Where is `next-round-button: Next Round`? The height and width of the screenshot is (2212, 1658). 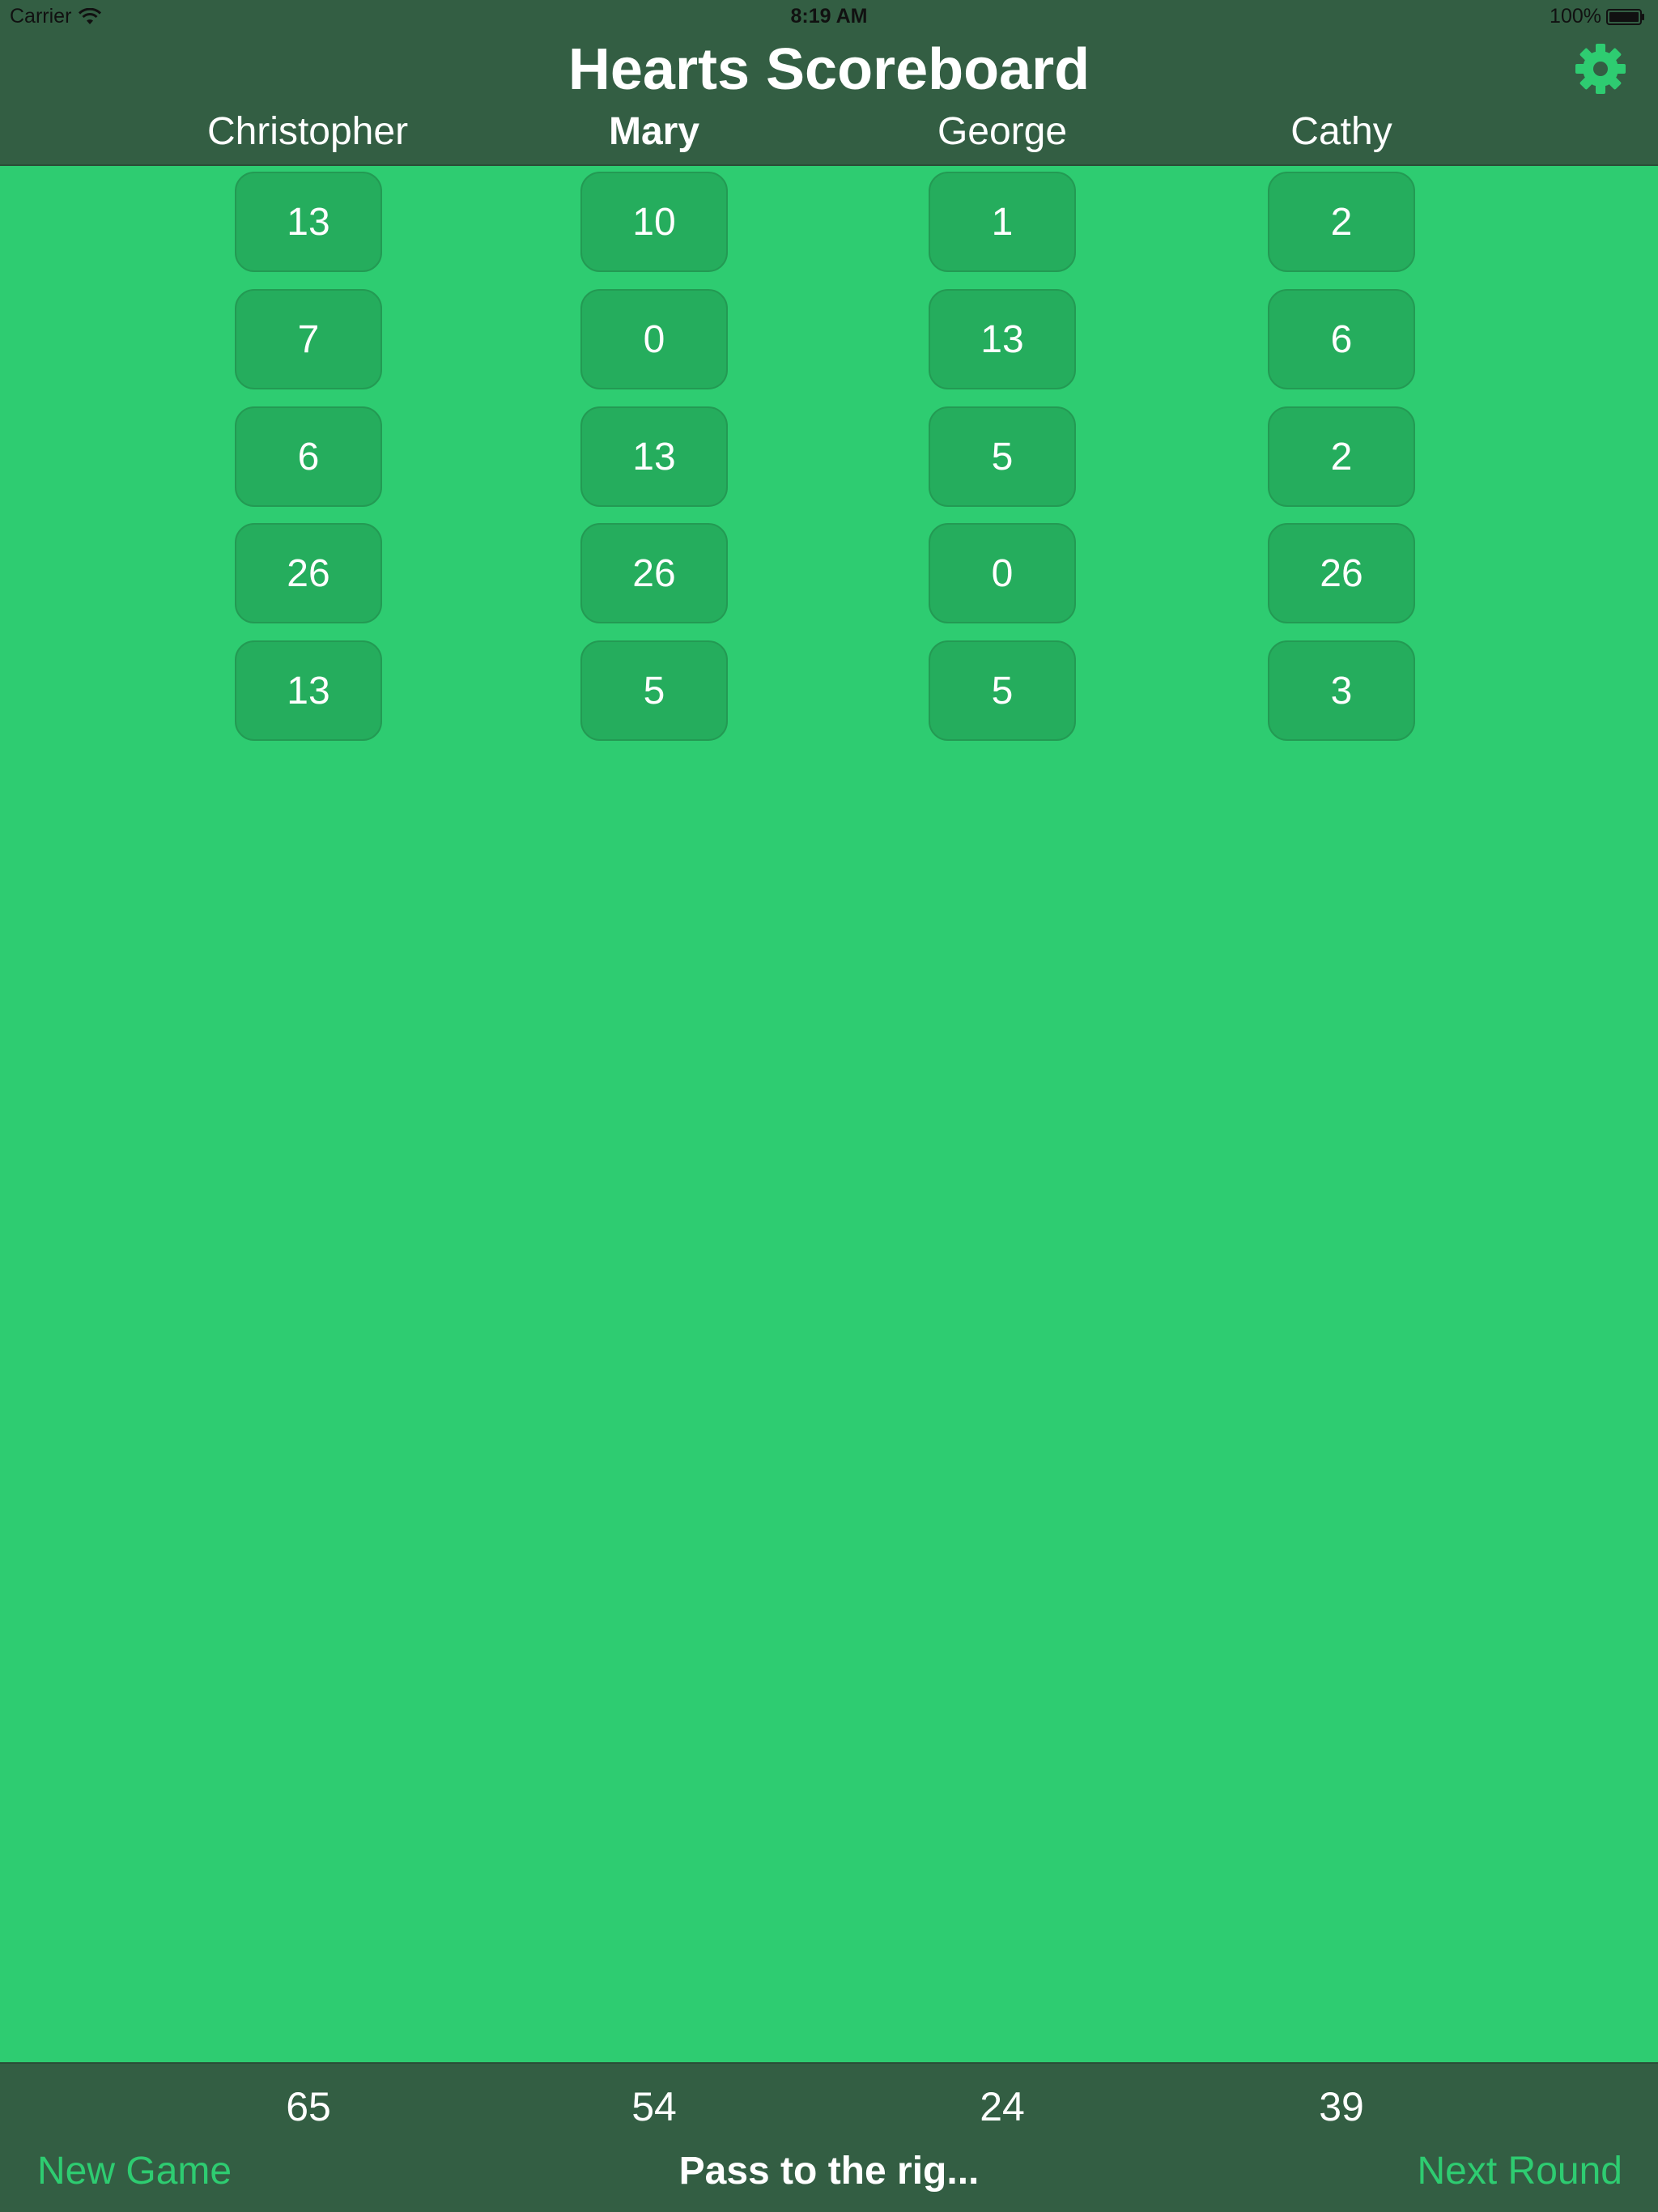
next-round-button: Next Round is located at coordinates (1520, 2171).